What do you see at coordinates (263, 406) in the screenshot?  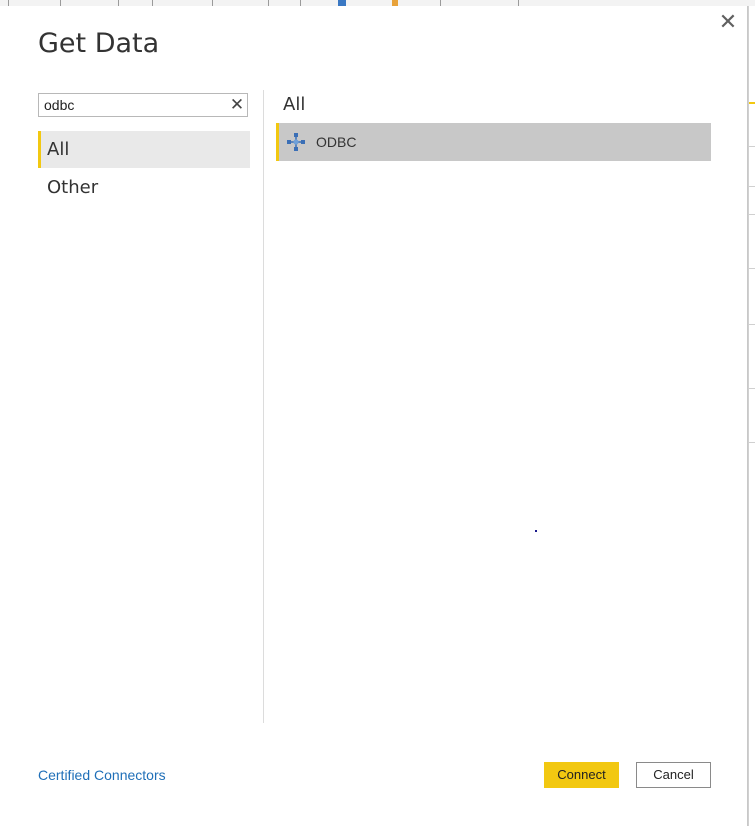 I see `pane-divider` at bounding box center [263, 406].